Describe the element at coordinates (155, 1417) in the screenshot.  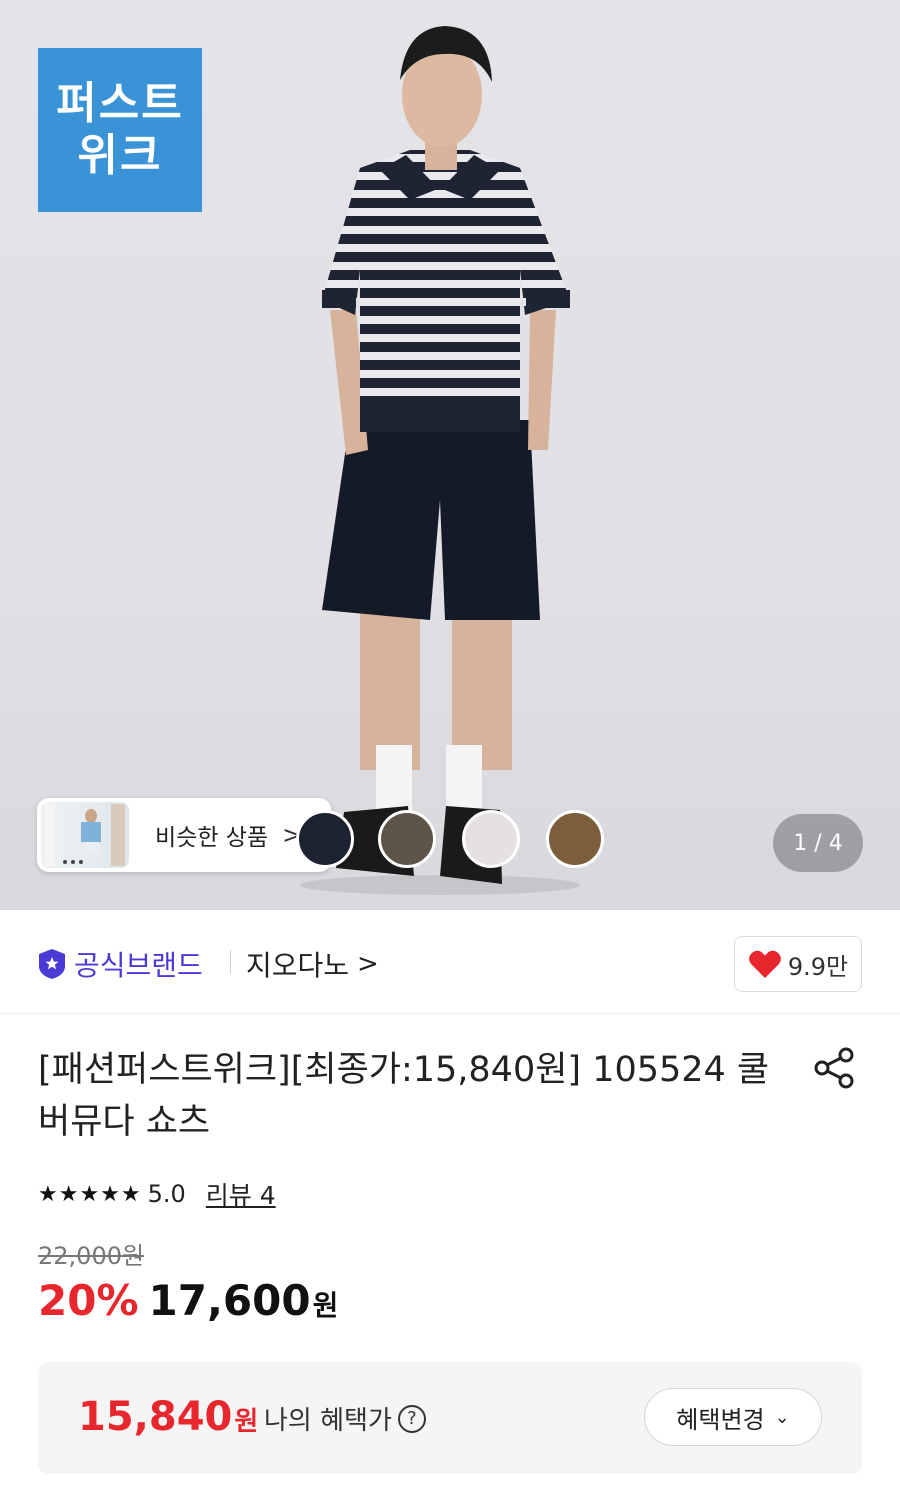
I see `benefit-price-value: 15,840` at that location.